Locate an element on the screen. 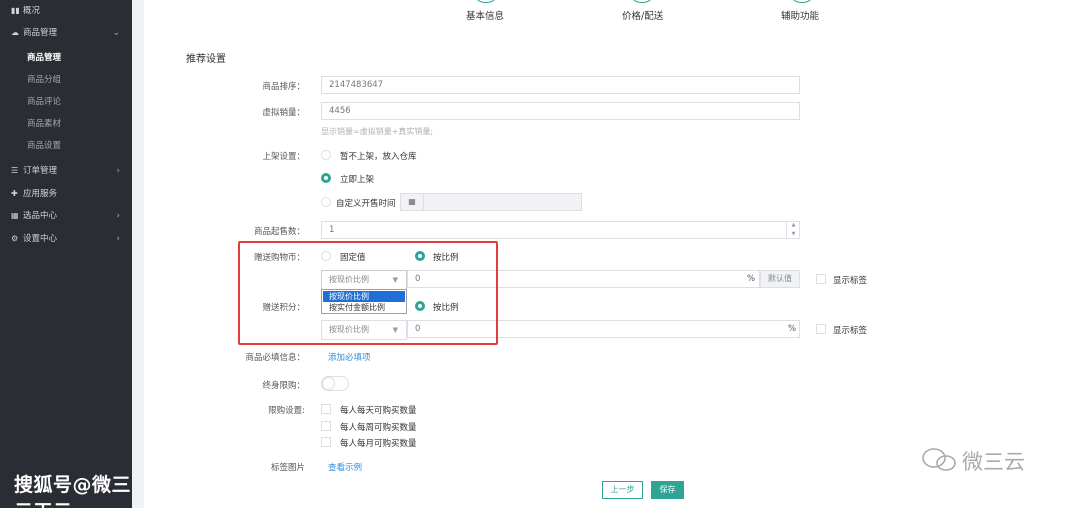 Image resolution: width=1080 pixels, height=524 pixels. sidebar-item-label: 设置中心 is located at coordinates (40, 239).